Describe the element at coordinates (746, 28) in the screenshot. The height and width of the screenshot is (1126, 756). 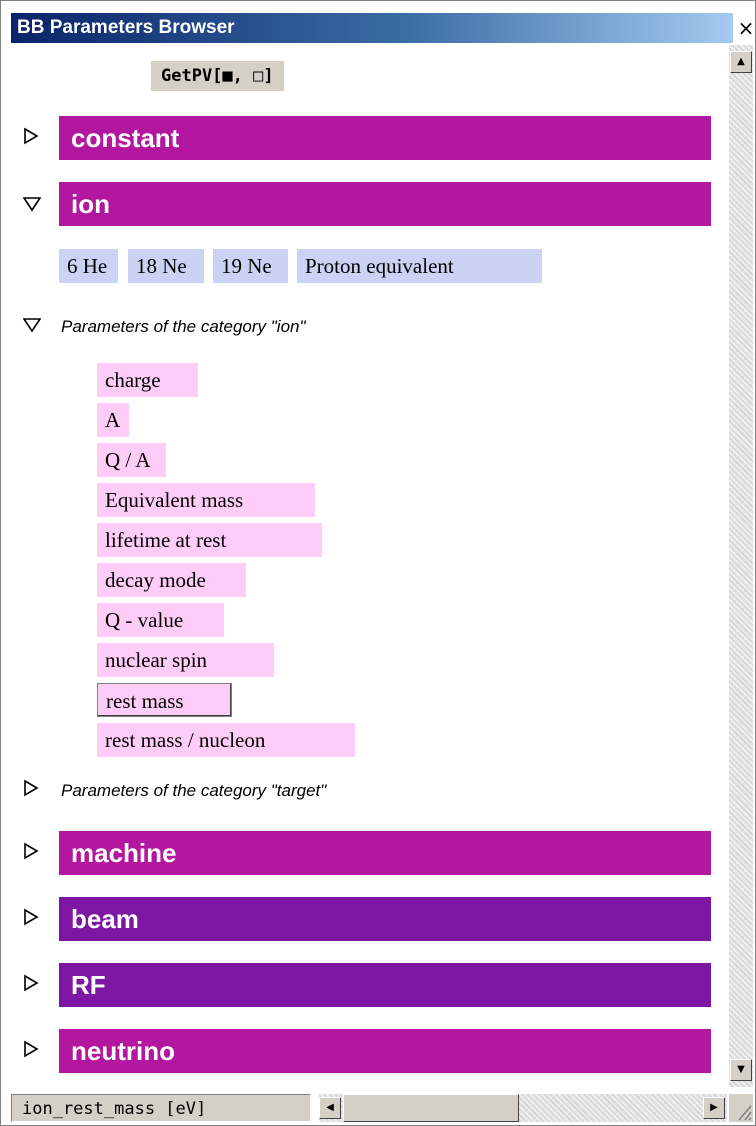
I see `close-icon: ×` at that location.